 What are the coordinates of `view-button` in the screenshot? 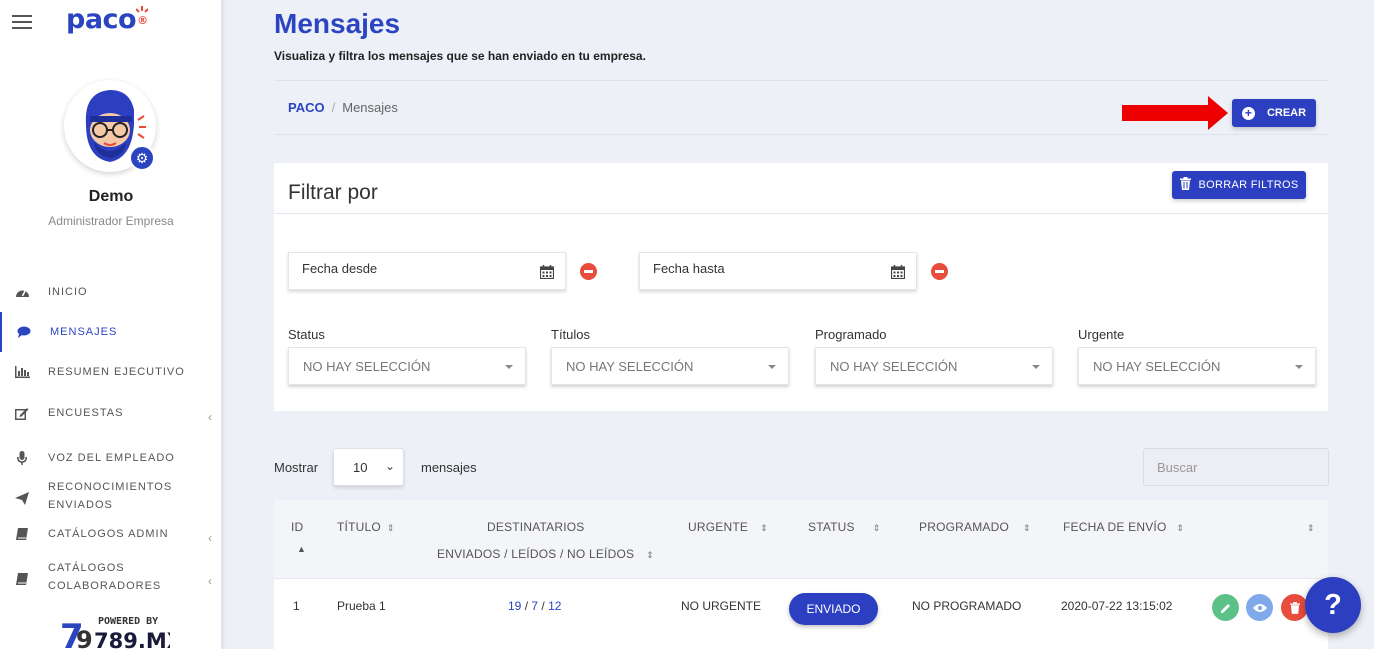 It's located at (1259, 607).